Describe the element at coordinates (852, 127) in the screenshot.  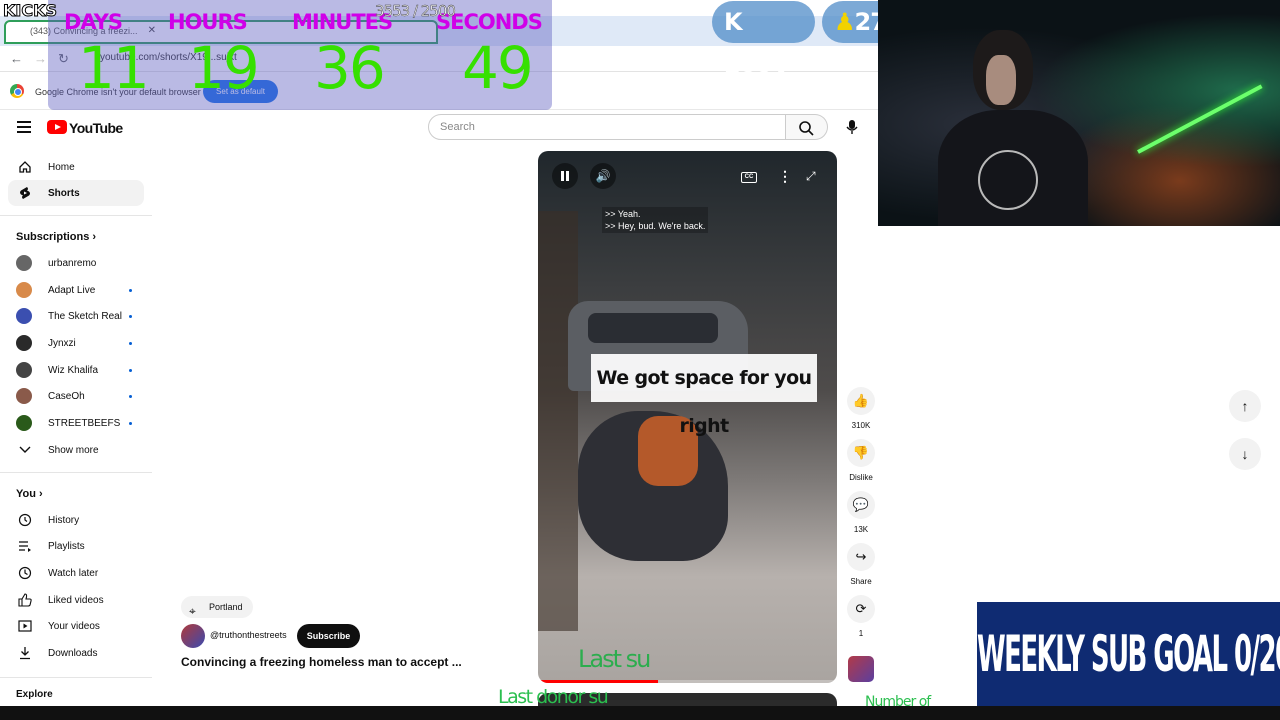
I see `mic-icon` at that location.